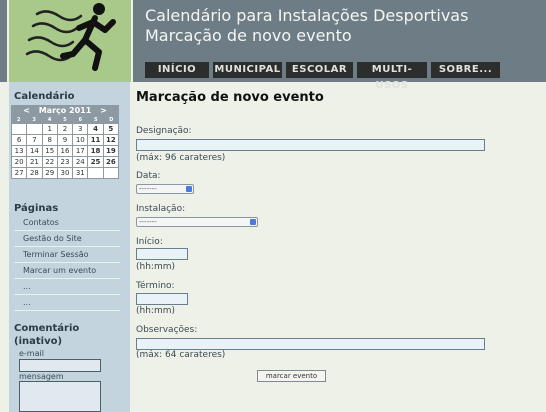  I want to click on calendar-day: 15, so click(50, 151).